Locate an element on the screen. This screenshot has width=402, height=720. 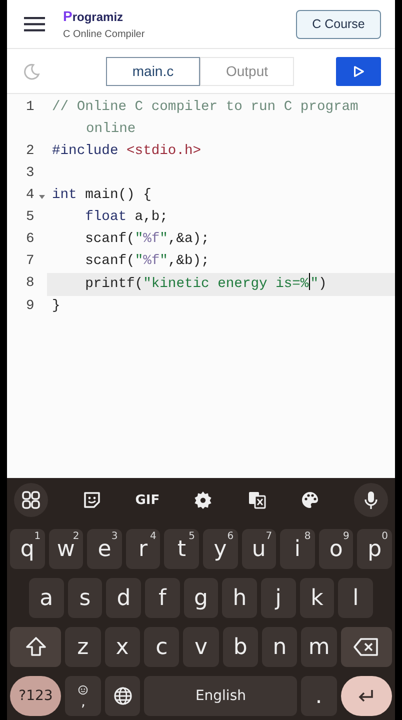
play-icon is located at coordinates (358, 71).